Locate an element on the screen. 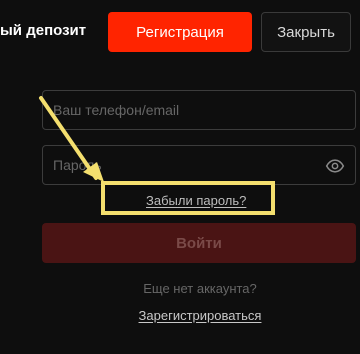  login-input is located at coordinates (199, 110).